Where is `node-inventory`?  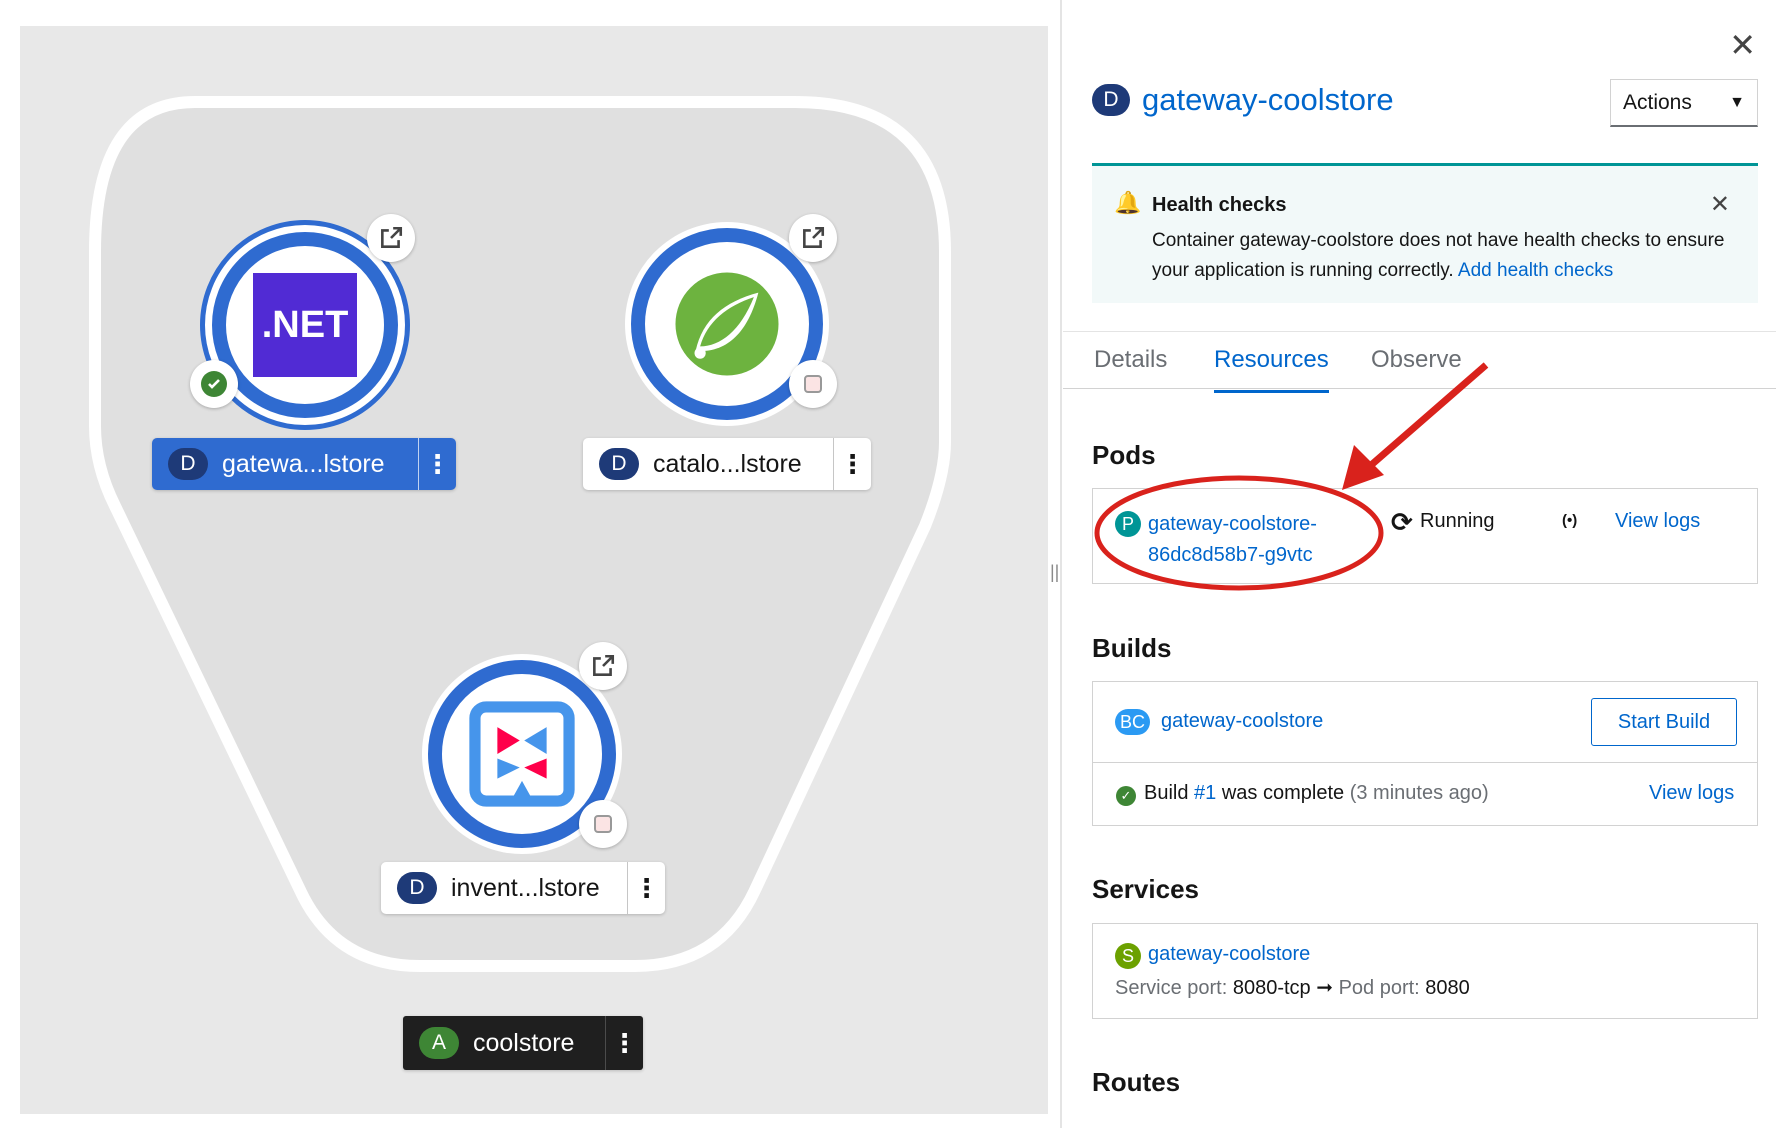
node-inventory is located at coordinates (524, 748).